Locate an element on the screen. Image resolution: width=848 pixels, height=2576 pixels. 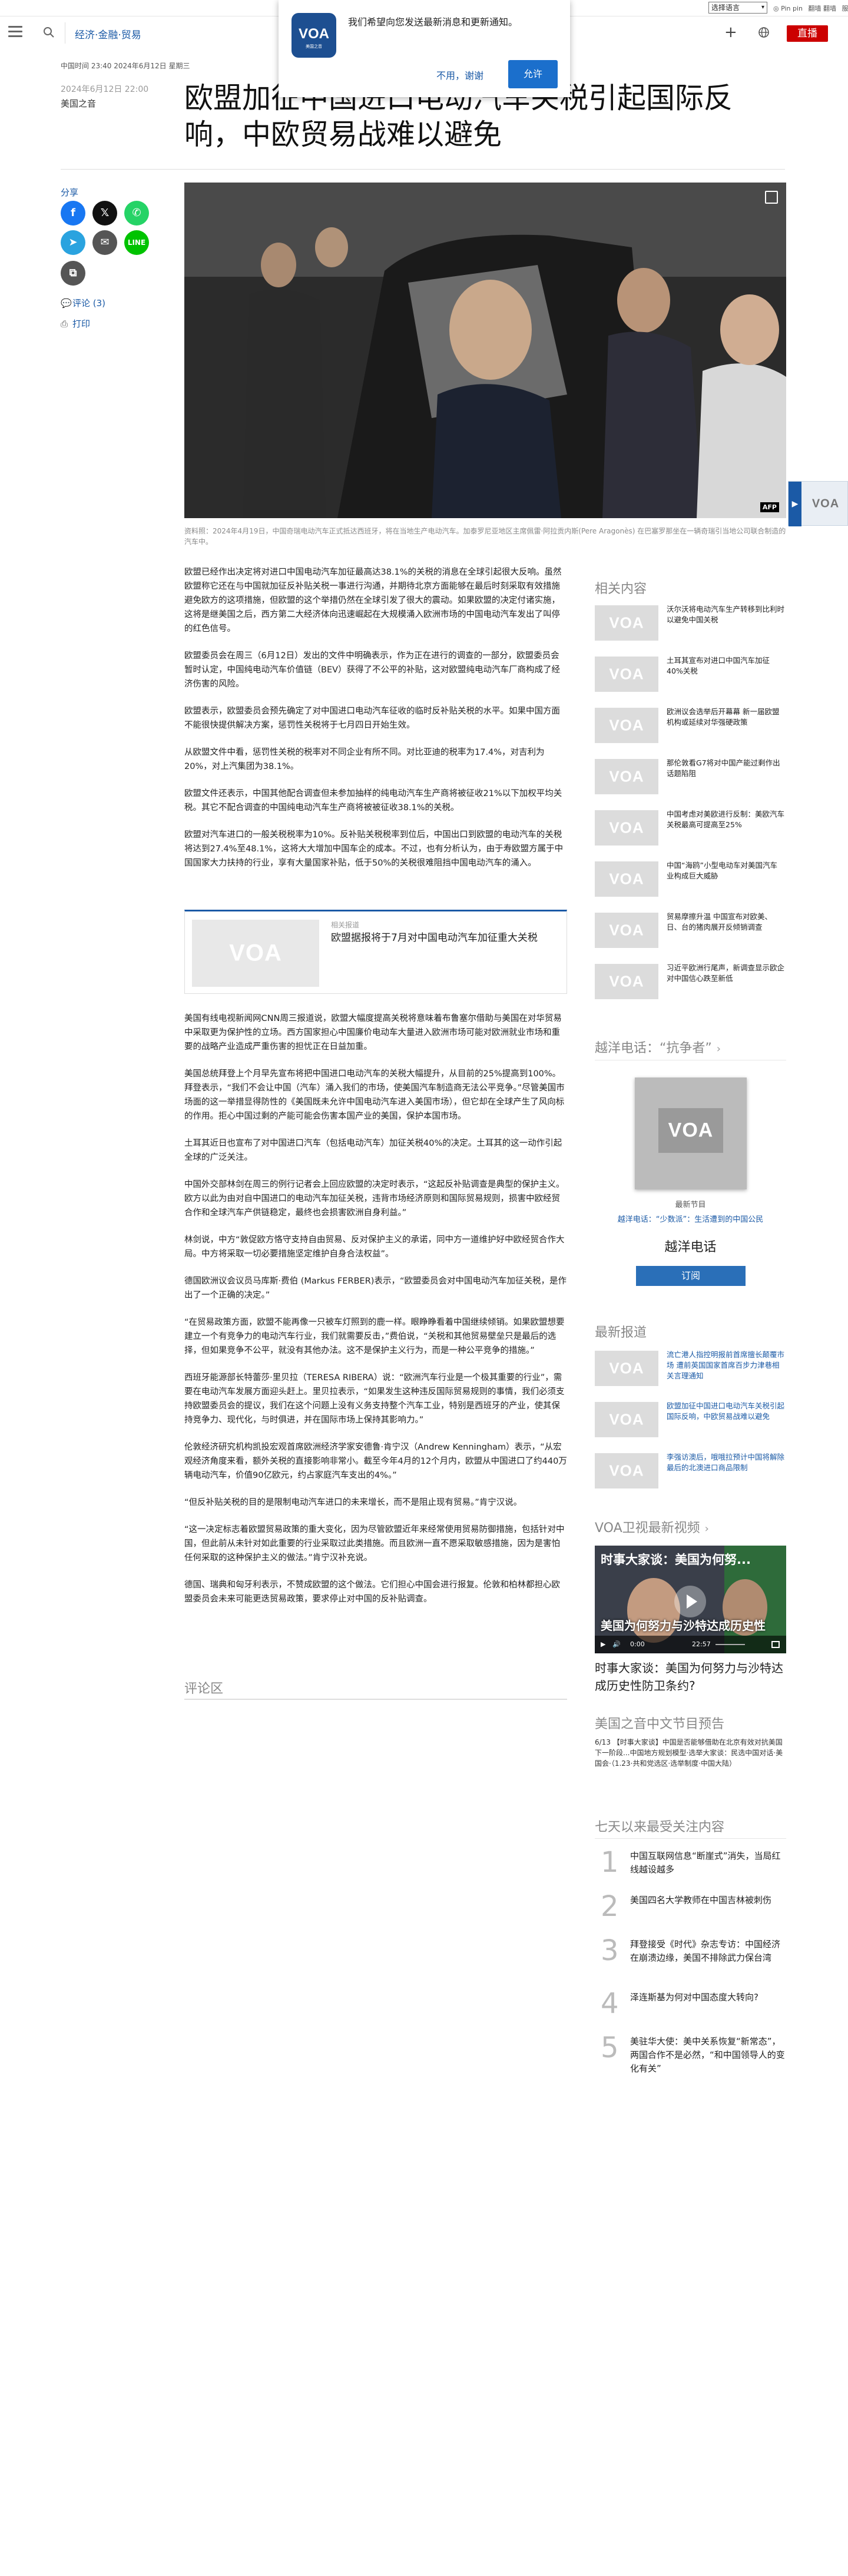
logo-subtext: 美国之音 is located at coordinates (314, 46).